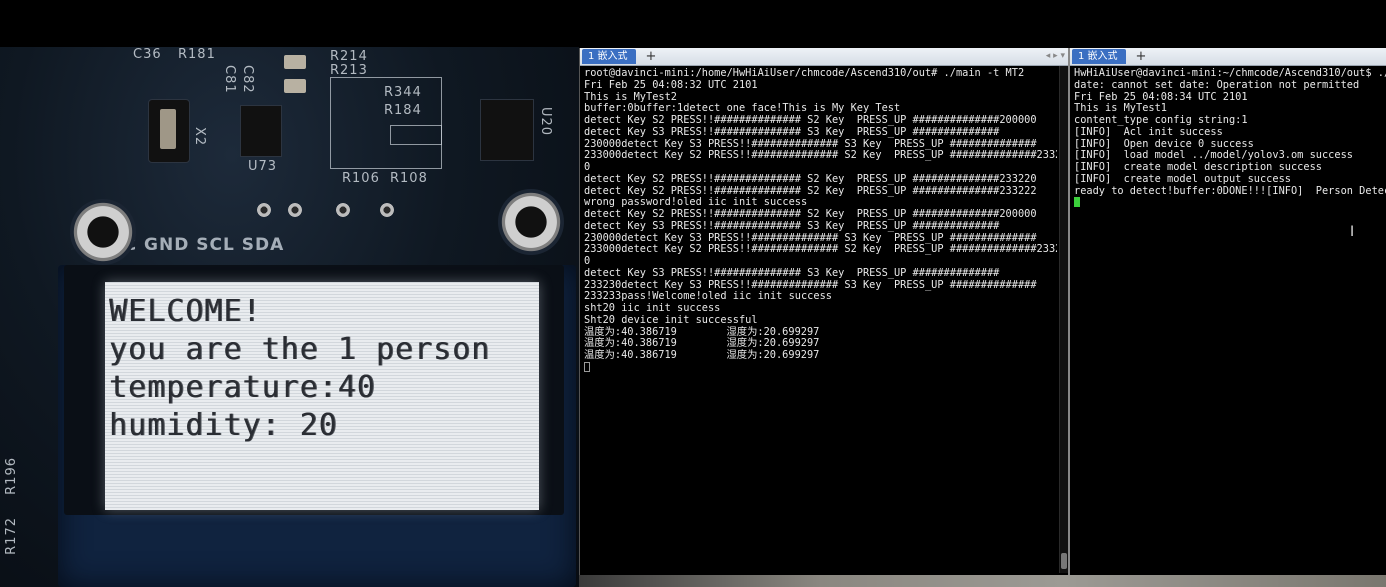 This screenshot has width=1386, height=587. Describe the element at coordinates (1182, 178) in the screenshot. I see `terminal-line: [INFO] create model output success` at that location.